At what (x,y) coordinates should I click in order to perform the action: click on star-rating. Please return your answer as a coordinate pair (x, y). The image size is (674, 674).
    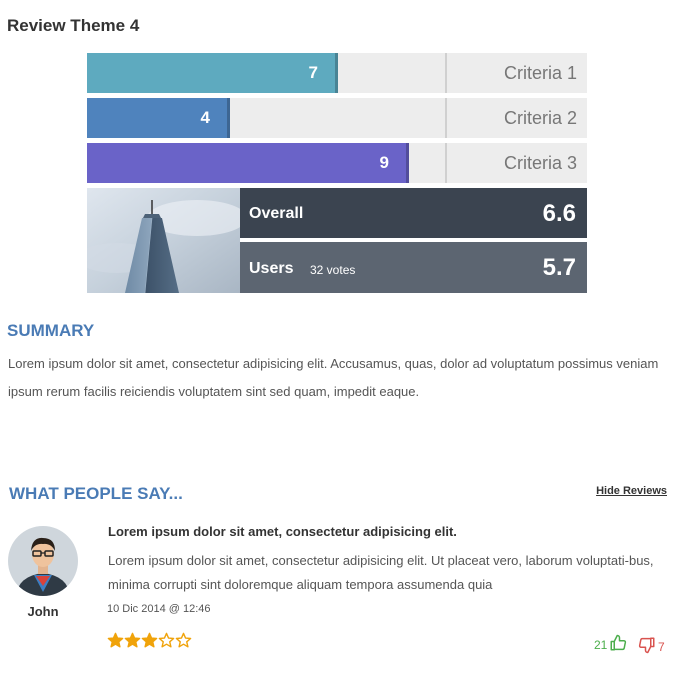
    Looking at the image, I should click on (149, 643).